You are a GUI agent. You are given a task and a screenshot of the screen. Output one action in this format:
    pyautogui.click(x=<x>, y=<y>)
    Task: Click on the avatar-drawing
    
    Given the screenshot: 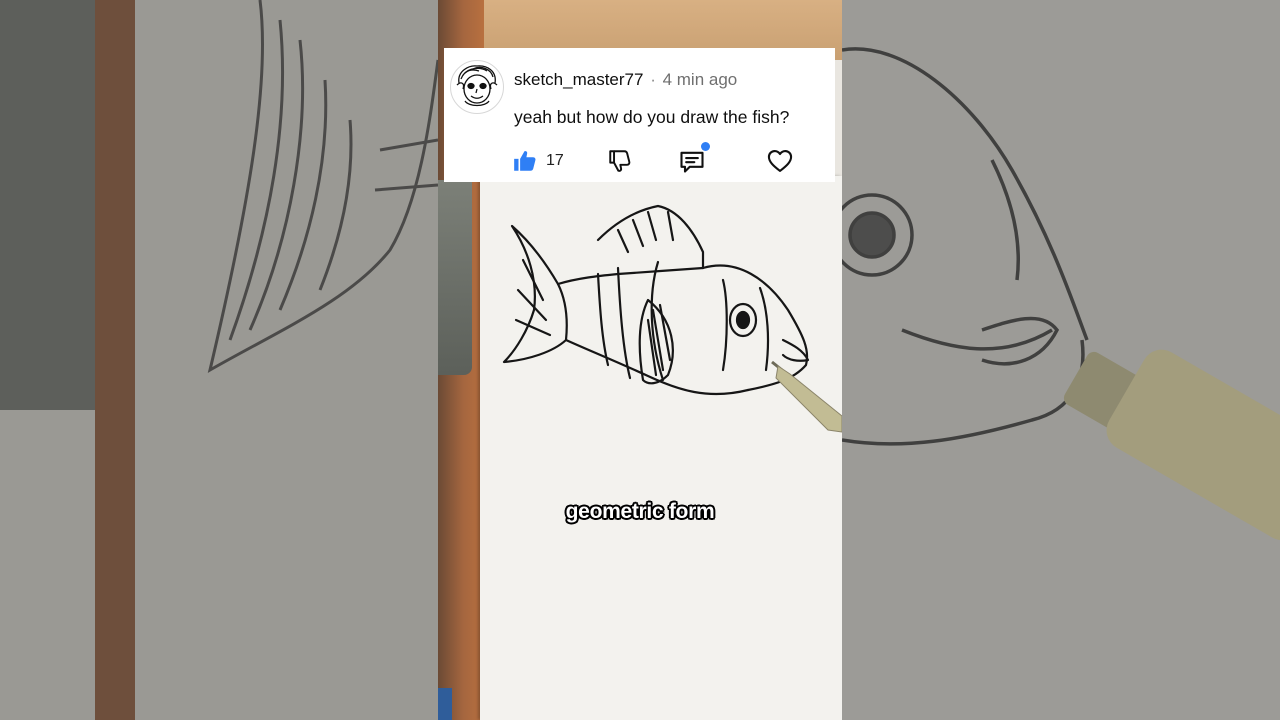 What is the action you would take?
    pyautogui.click(x=477, y=86)
    